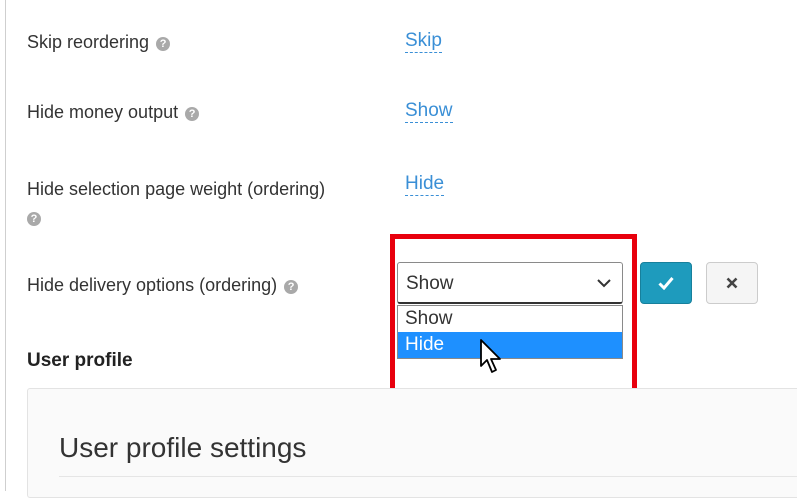 This screenshot has width=797, height=498. Describe the element at coordinates (183, 447) in the screenshot. I see `panel-title: User profile settings` at that location.